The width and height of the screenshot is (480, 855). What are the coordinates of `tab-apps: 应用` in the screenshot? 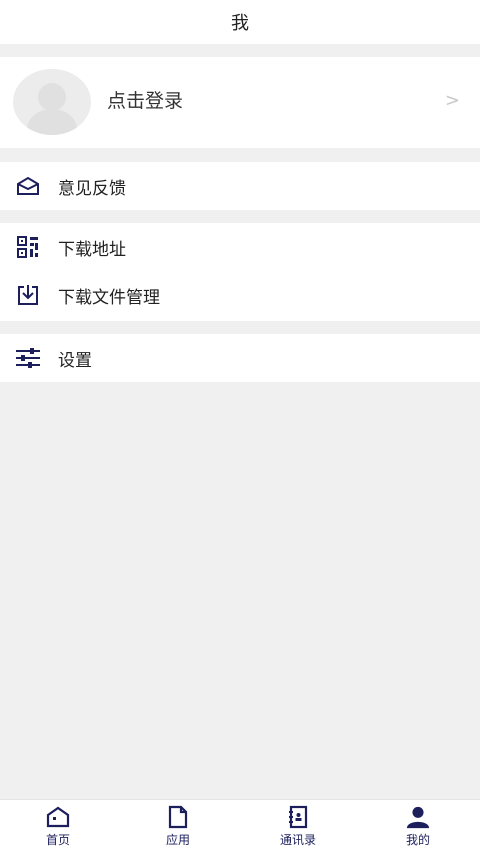 It's located at (178, 827).